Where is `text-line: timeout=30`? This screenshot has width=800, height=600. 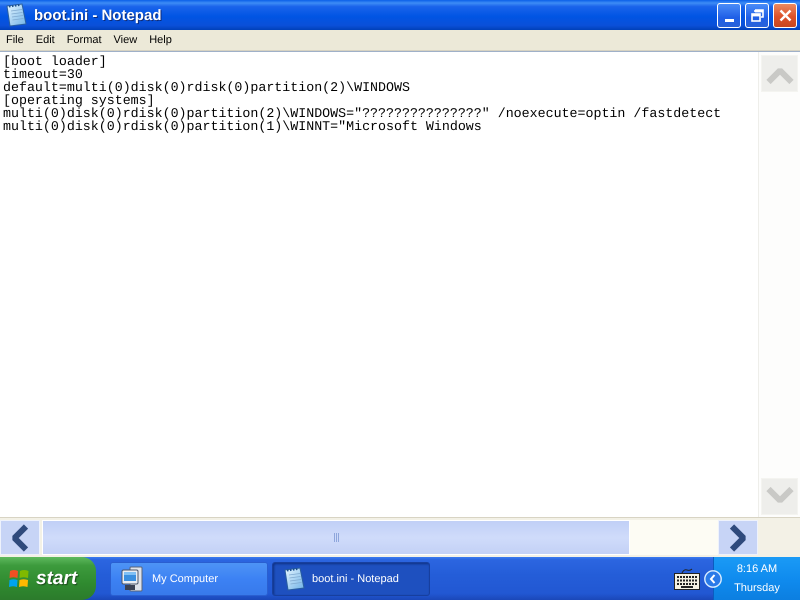 text-line: timeout=30 is located at coordinates (43, 74).